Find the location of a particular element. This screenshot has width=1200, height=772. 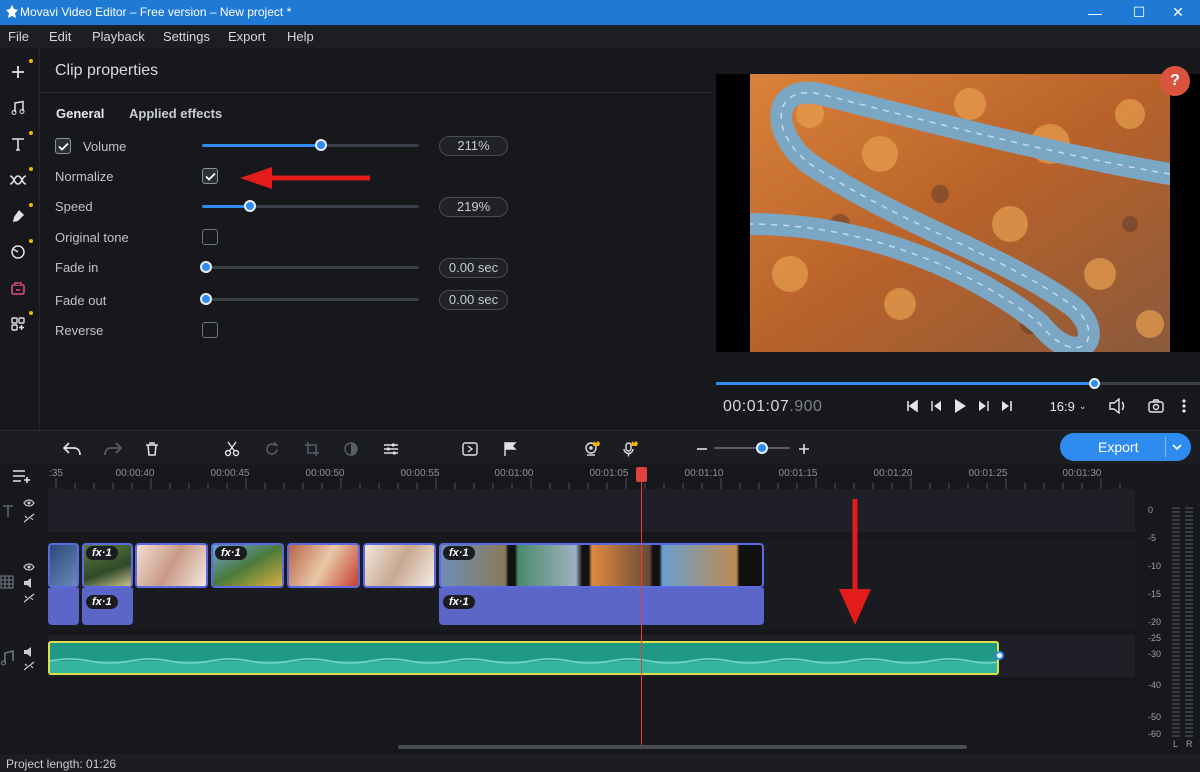

clip-properties-button is located at coordinates (391, 449).